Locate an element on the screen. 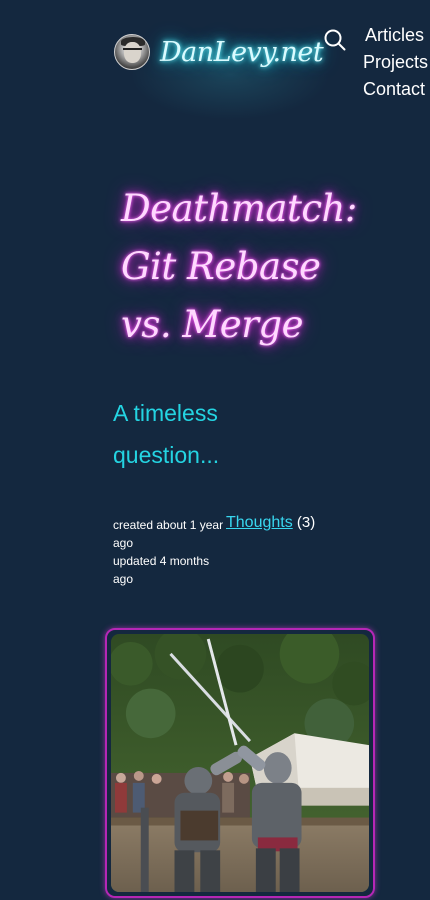  created-date: created about 1 year ago is located at coordinates (168, 534).